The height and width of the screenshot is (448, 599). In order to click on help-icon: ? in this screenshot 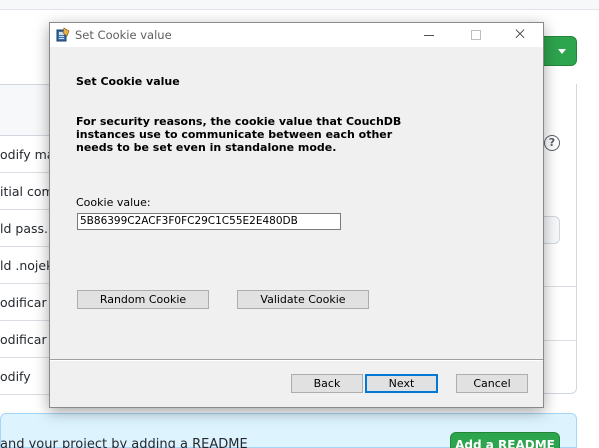, I will do `click(552, 143)`.